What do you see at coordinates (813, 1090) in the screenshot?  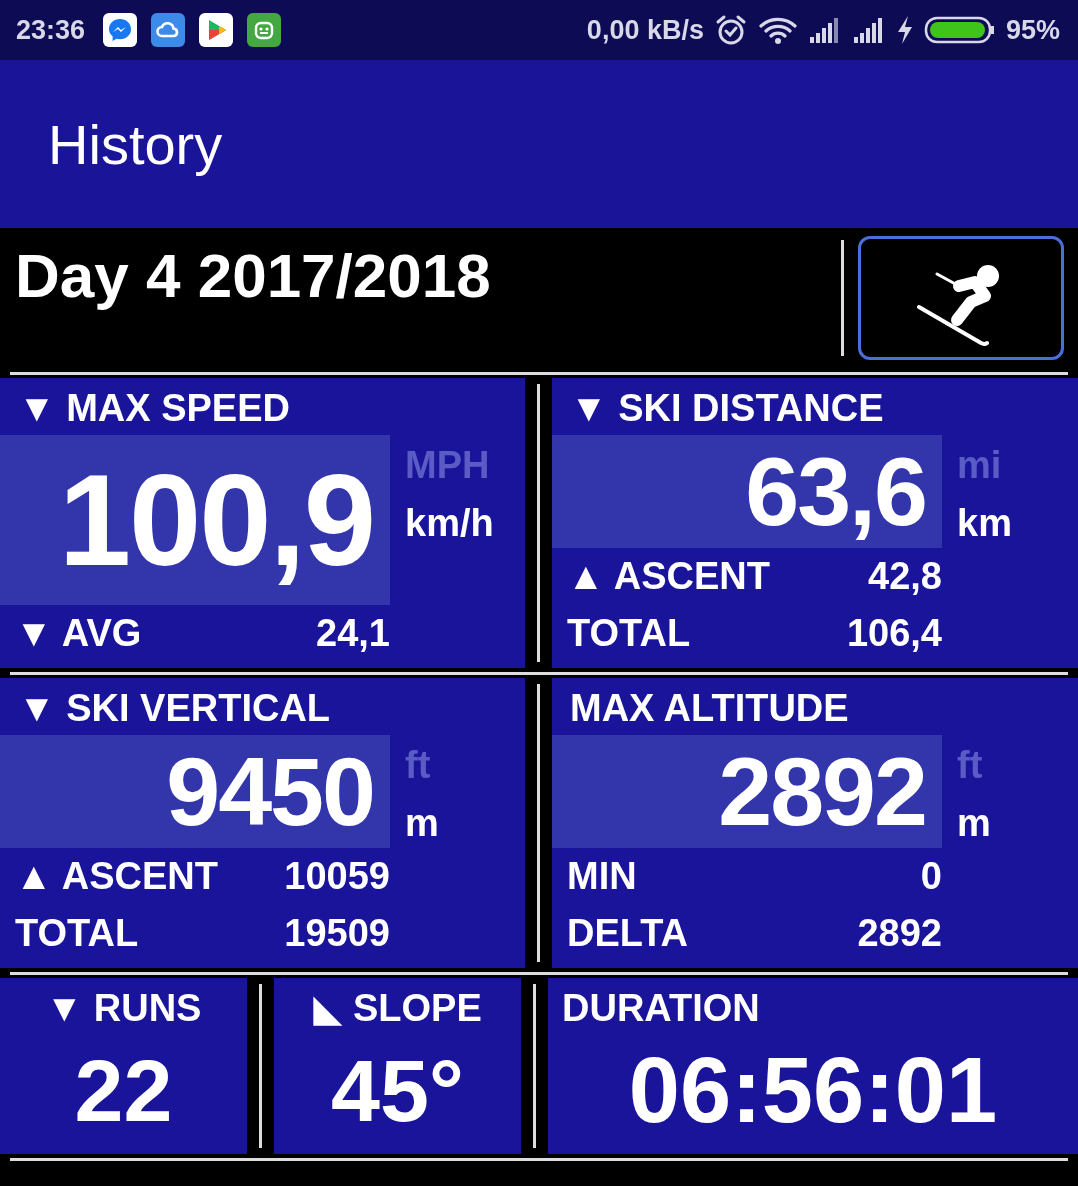 I see `stat-value: 06:56:01` at bounding box center [813, 1090].